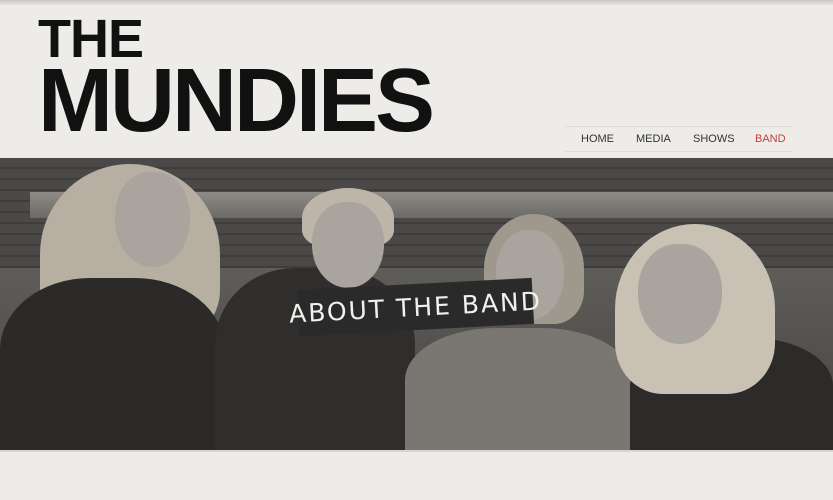  Describe the element at coordinates (653, 139) in the screenshot. I see `nav-item-media: MEDIA` at that location.